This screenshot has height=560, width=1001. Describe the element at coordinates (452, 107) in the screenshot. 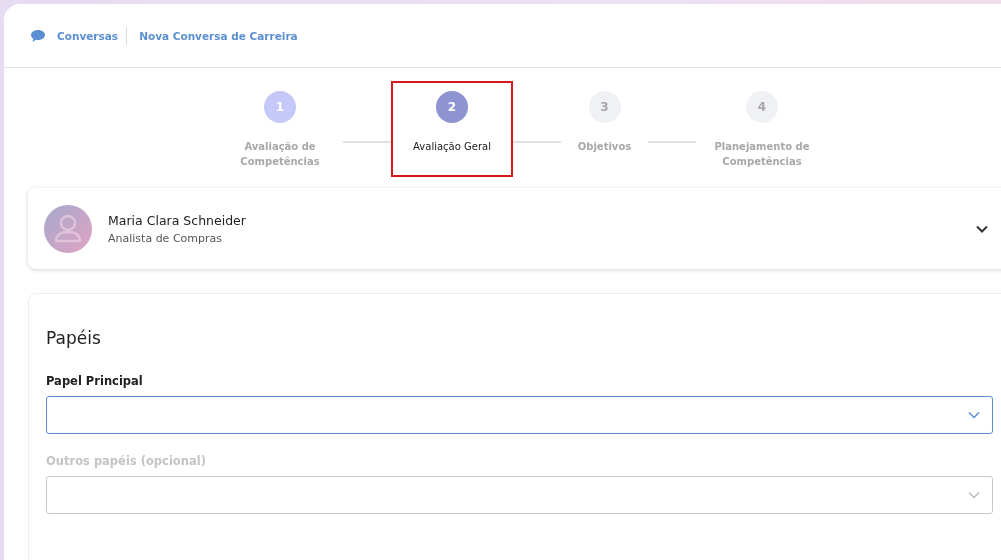

I see `step-number: 2` at that location.